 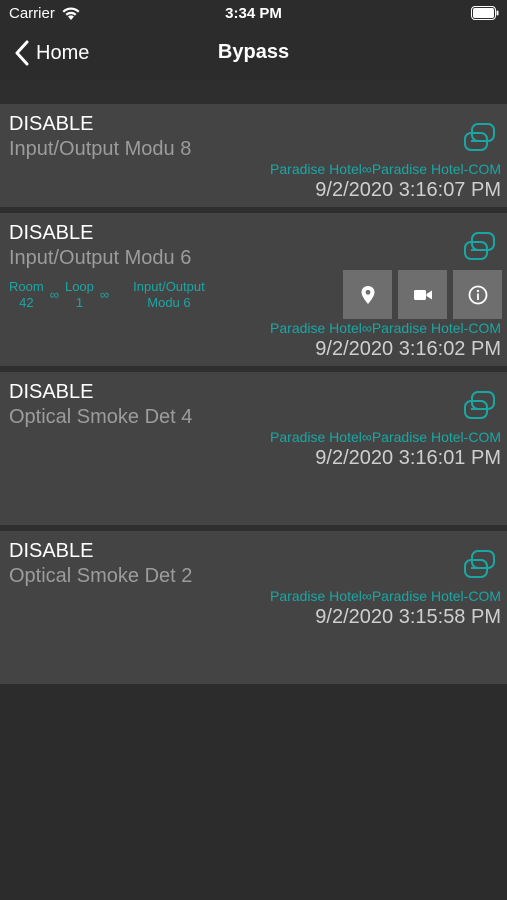 I want to click on event-timestamp: 9/2/2020 3:16:07 PM, so click(x=408, y=190).